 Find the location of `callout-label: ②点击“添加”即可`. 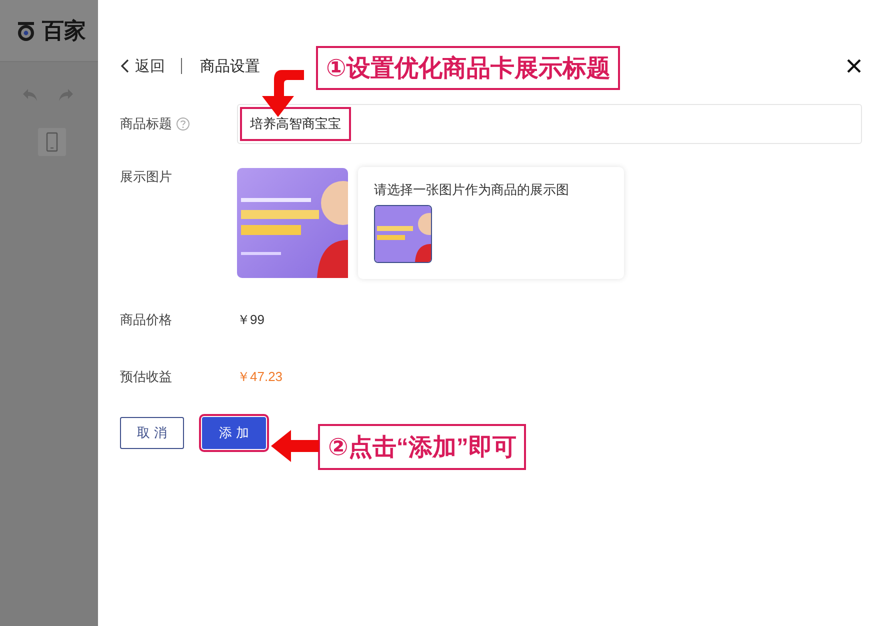

callout-label: ②点击“添加”即可 is located at coordinates (422, 447).